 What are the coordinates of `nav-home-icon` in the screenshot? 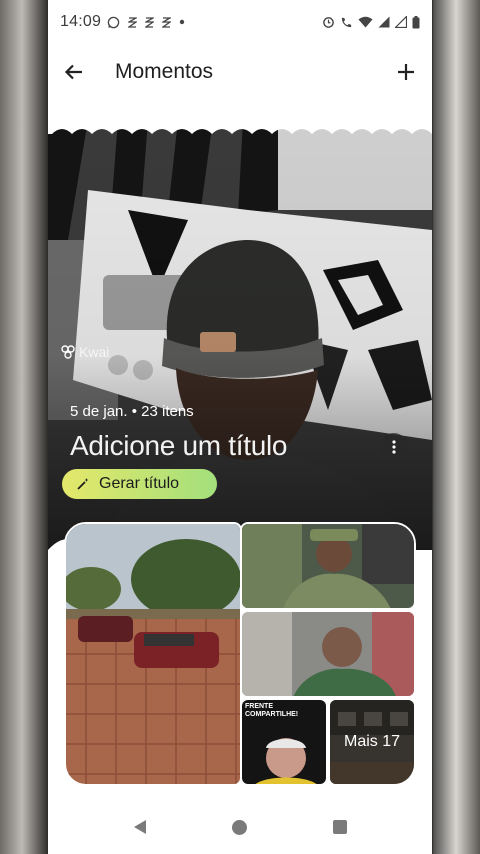 It's located at (239, 827).